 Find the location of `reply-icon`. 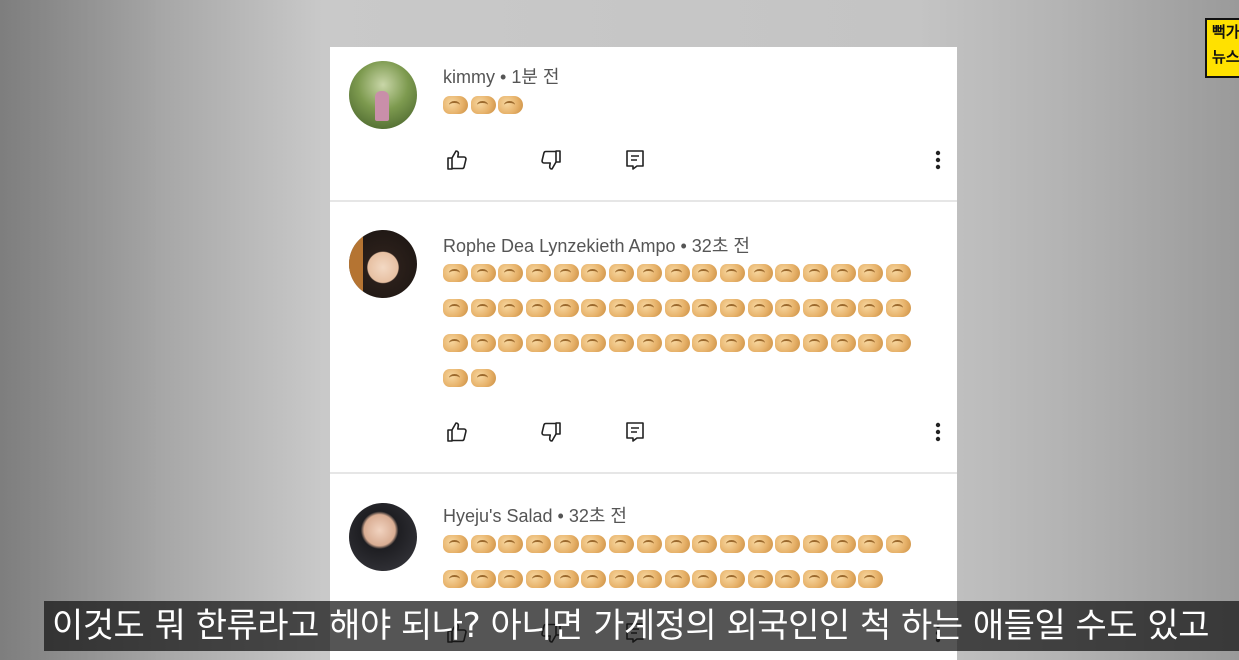

reply-icon is located at coordinates (635, 432).